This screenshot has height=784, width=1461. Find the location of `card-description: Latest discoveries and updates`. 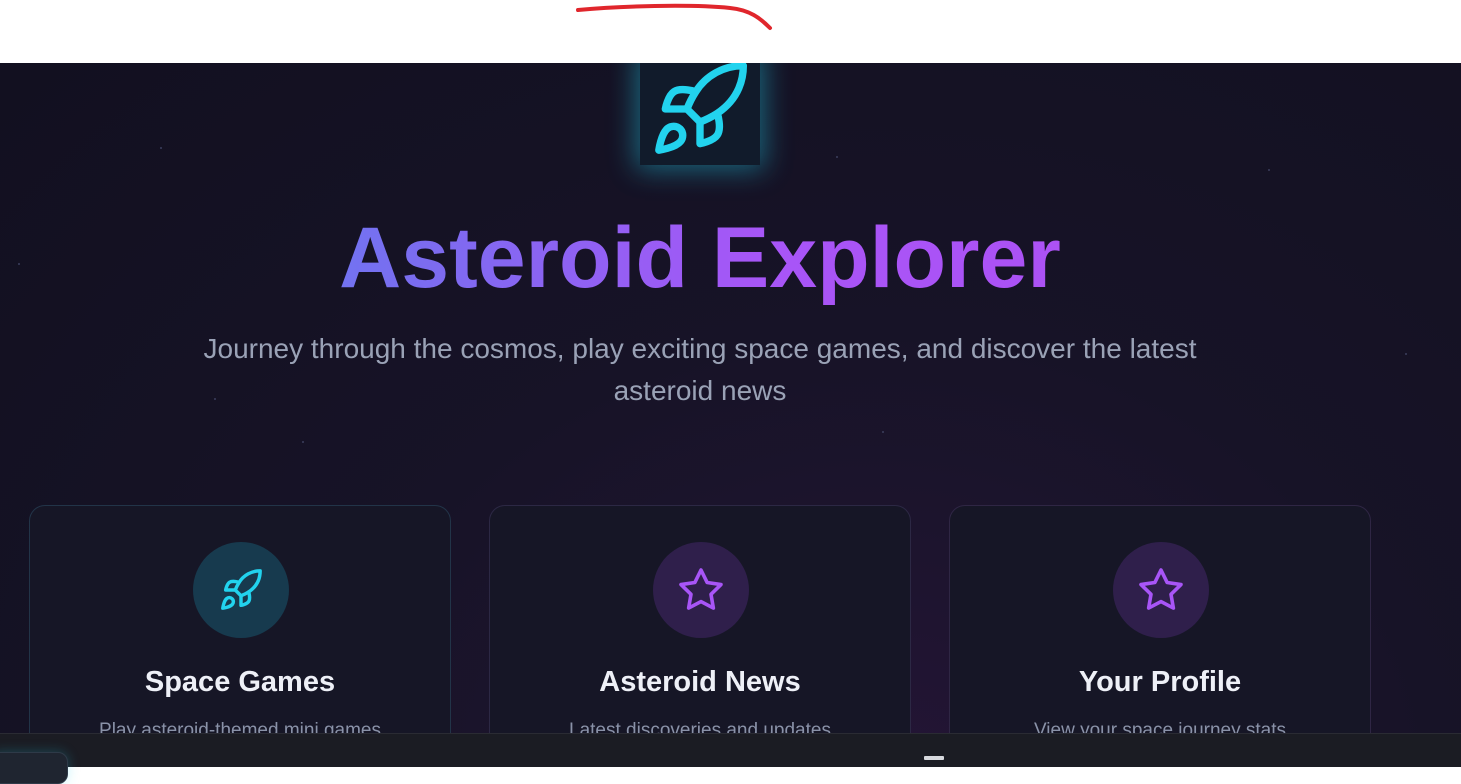

card-description: Latest discoveries and updates is located at coordinates (700, 726).